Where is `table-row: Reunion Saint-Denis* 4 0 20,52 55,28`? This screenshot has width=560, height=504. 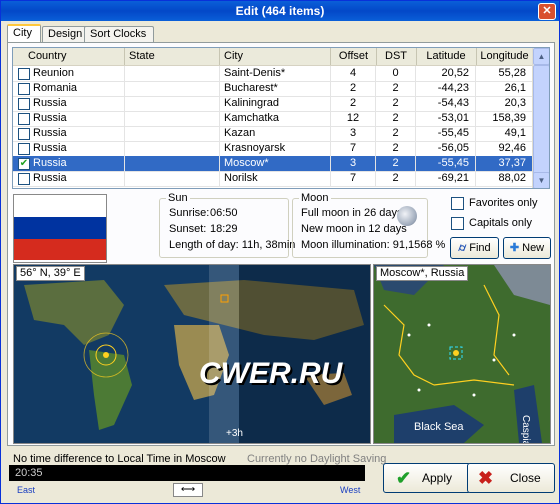 table-row: Reunion Saint-Denis* 4 0 20,52 55,28 is located at coordinates (273, 74).